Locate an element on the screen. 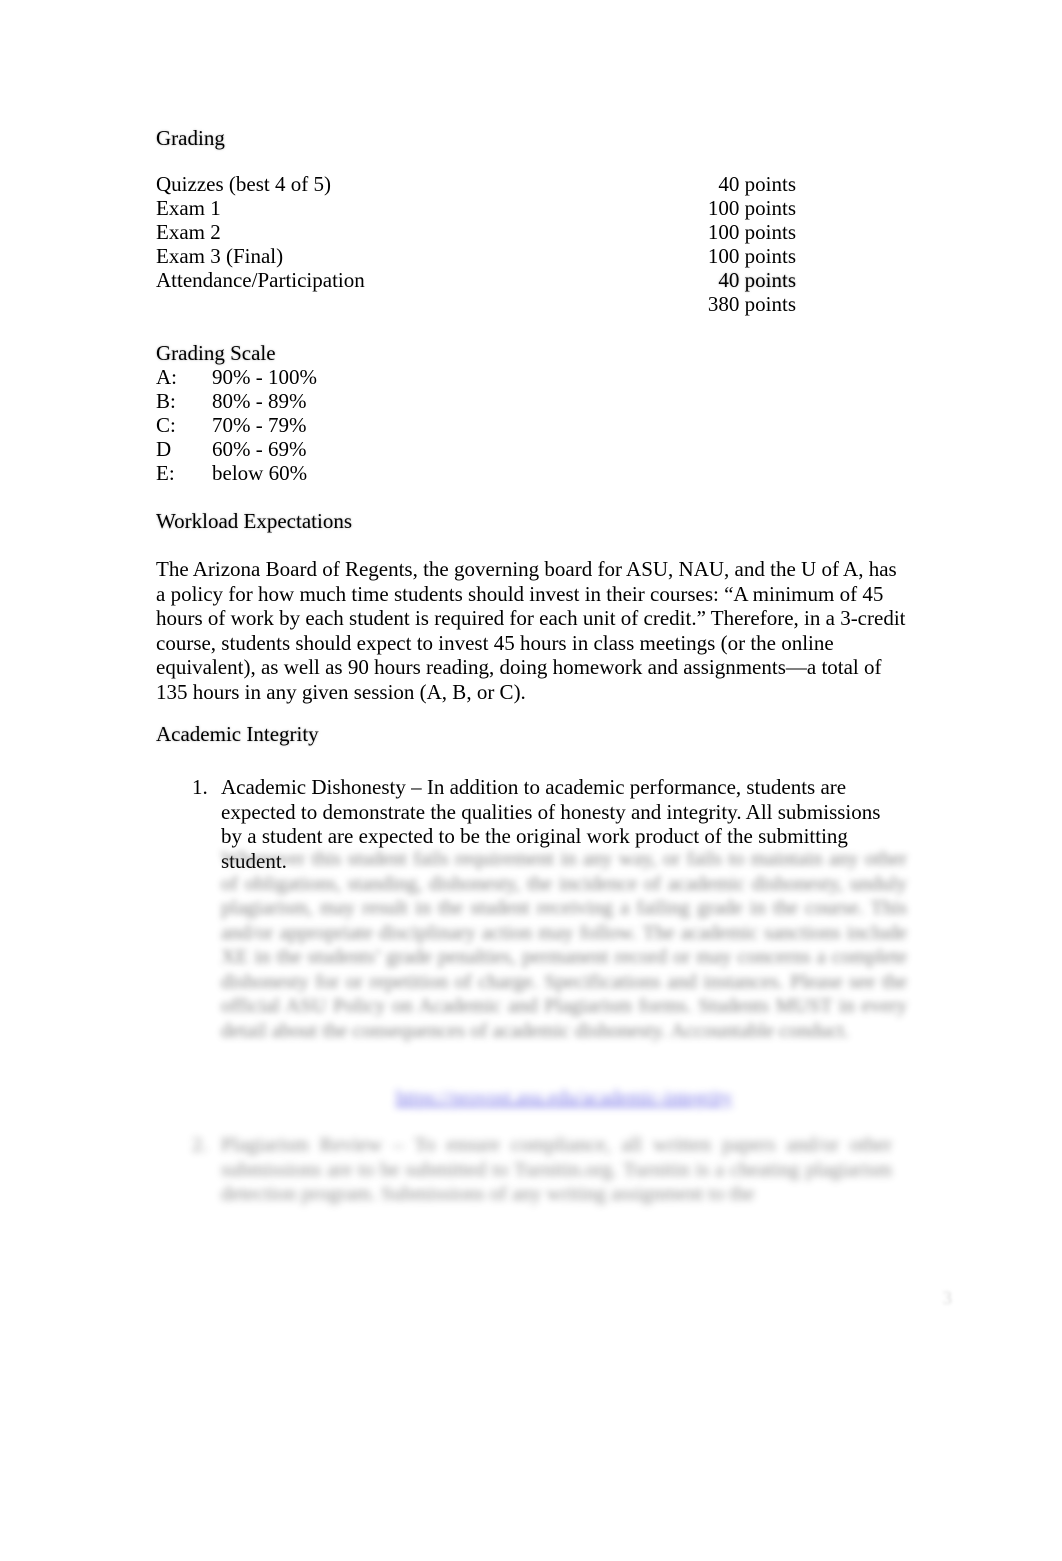 Image resolution: width=1062 pixels, height=1561 pixels. grading-item-label: Attendance/Participation is located at coordinates (260, 280).